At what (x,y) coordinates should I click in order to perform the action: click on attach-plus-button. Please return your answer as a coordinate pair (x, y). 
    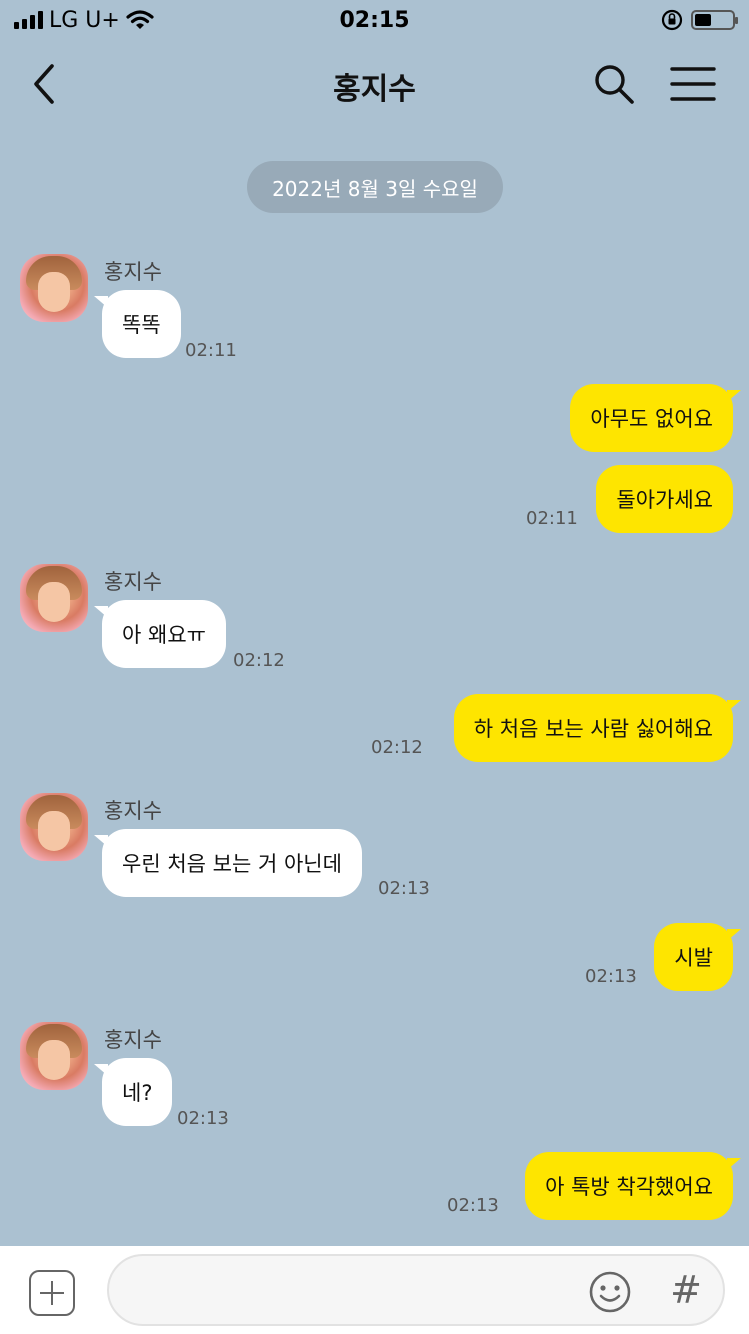
    Looking at the image, I should click on (52, 1293).